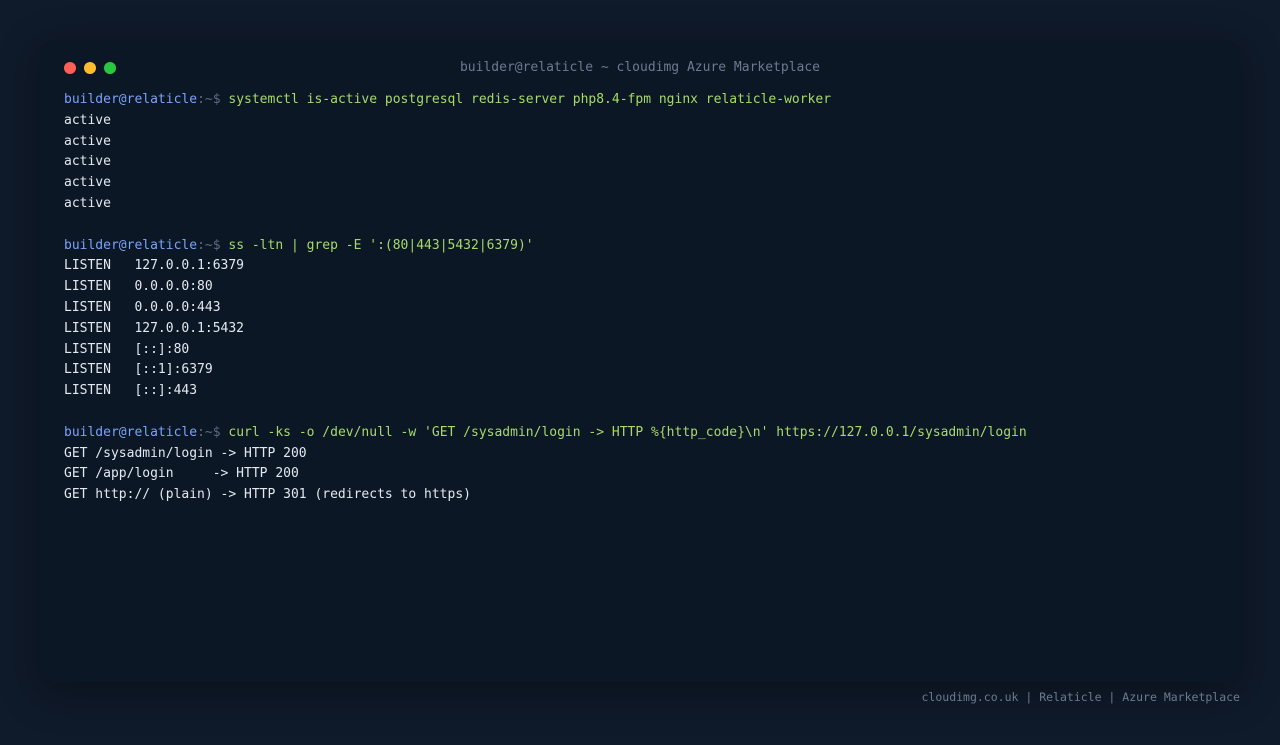  What do you see at coordinates (181, 474) in the screenshot?
I see `output-line: GET /app/login -> HTTP 200` at bounding box center [181, 474].